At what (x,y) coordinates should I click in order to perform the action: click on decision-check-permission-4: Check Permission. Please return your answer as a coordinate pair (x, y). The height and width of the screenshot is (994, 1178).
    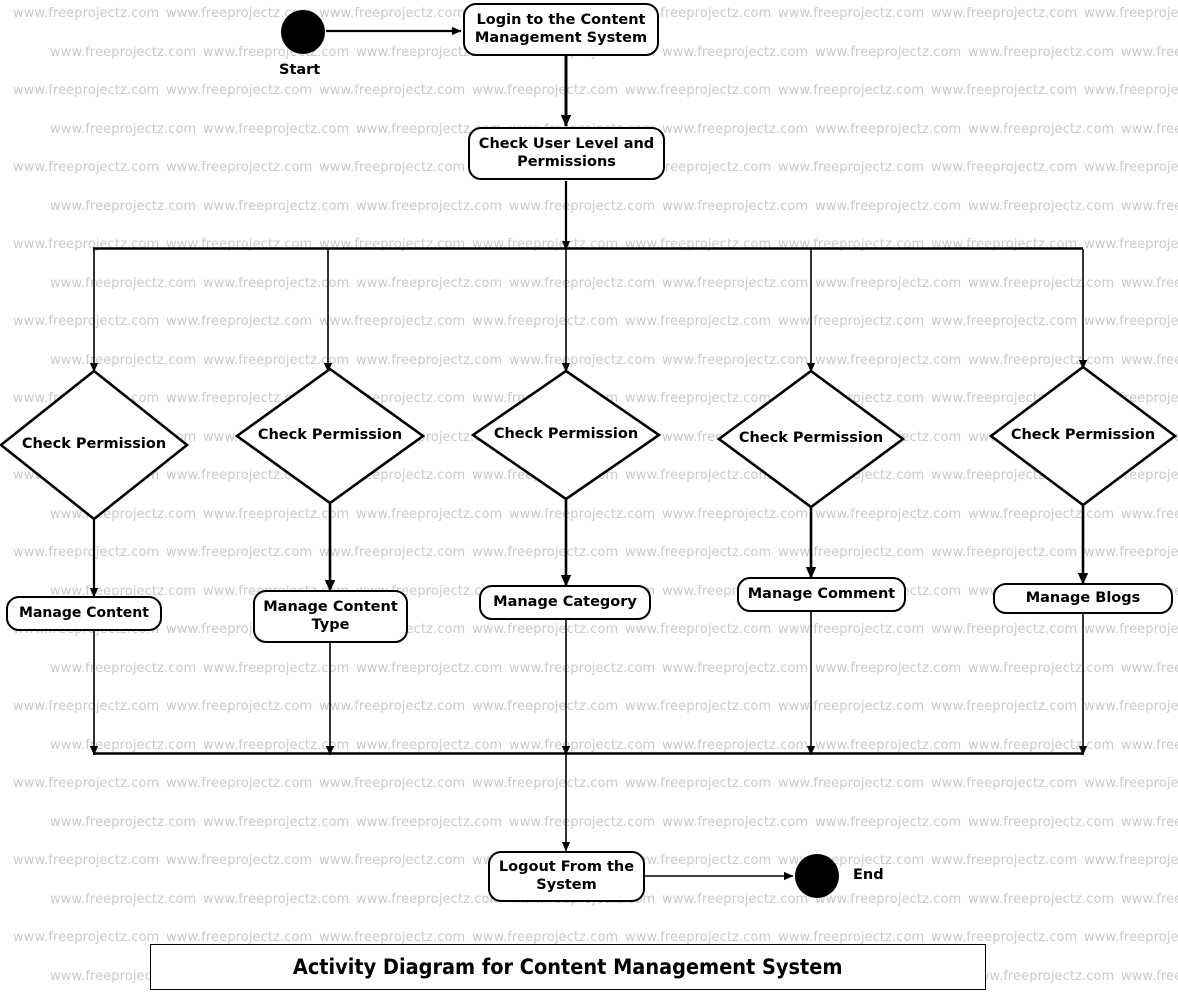
    Looking at the image, I should click on (811, 439).